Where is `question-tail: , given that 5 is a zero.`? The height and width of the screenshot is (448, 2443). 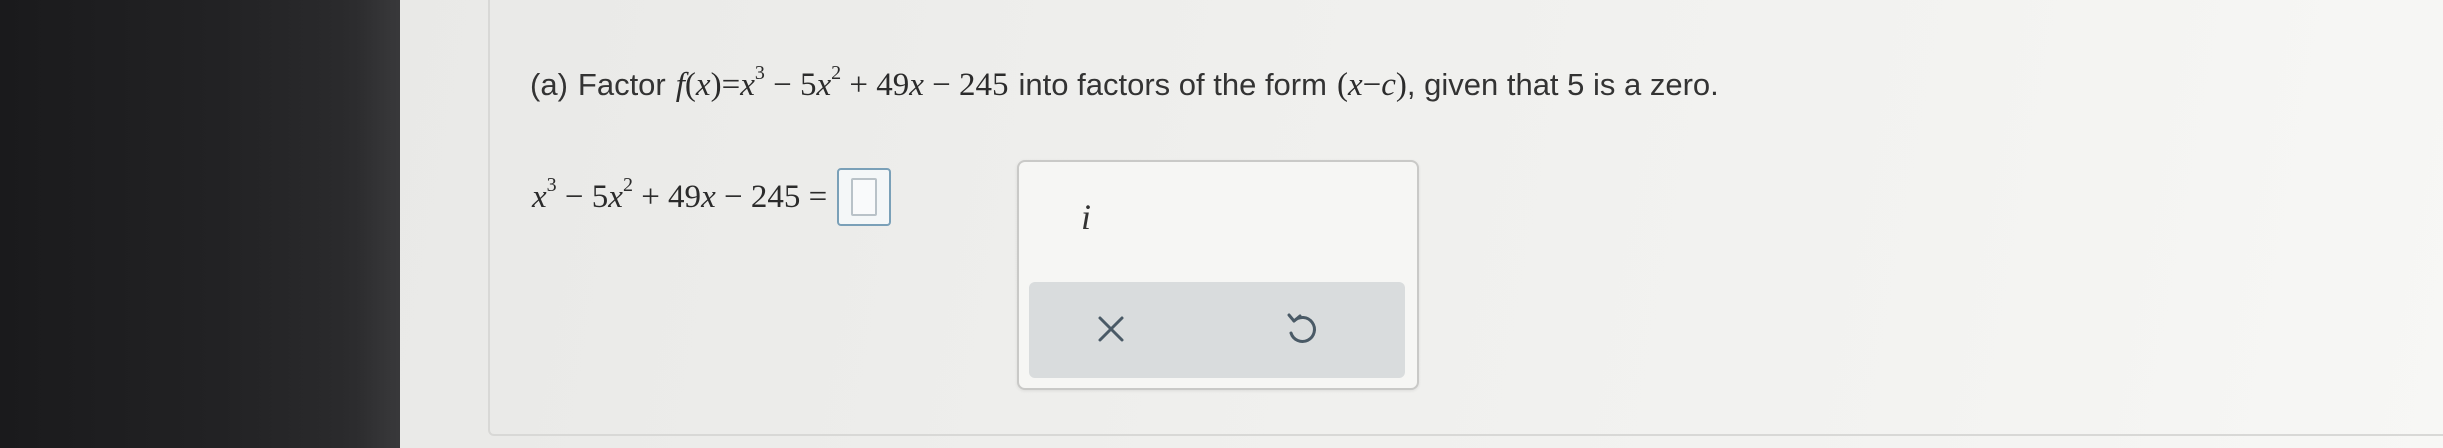
question-tail: , given that 5 is a zero. is located at coordinates (1562, 84).